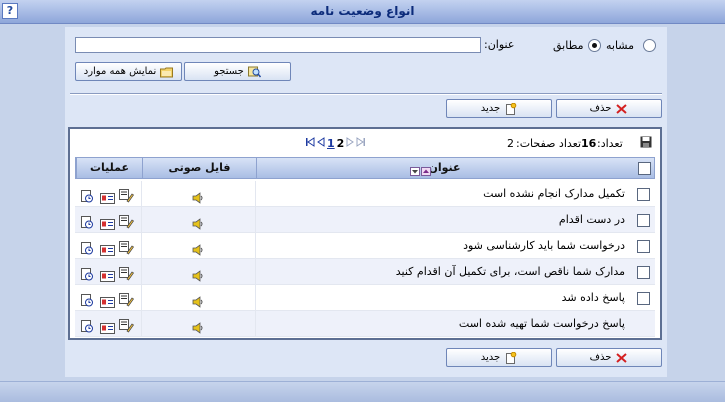  Describe the element at coordinates (593, 297) in the screenshot. I see `row-title: پاسخ داده شد` at that location.